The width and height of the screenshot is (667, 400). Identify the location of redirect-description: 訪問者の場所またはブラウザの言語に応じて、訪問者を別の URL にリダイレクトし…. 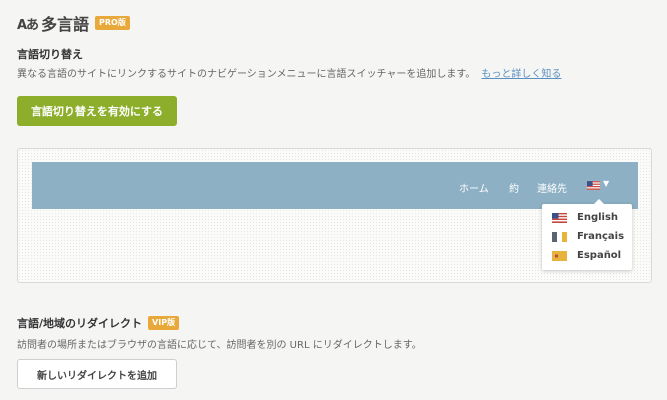
(219, 345).